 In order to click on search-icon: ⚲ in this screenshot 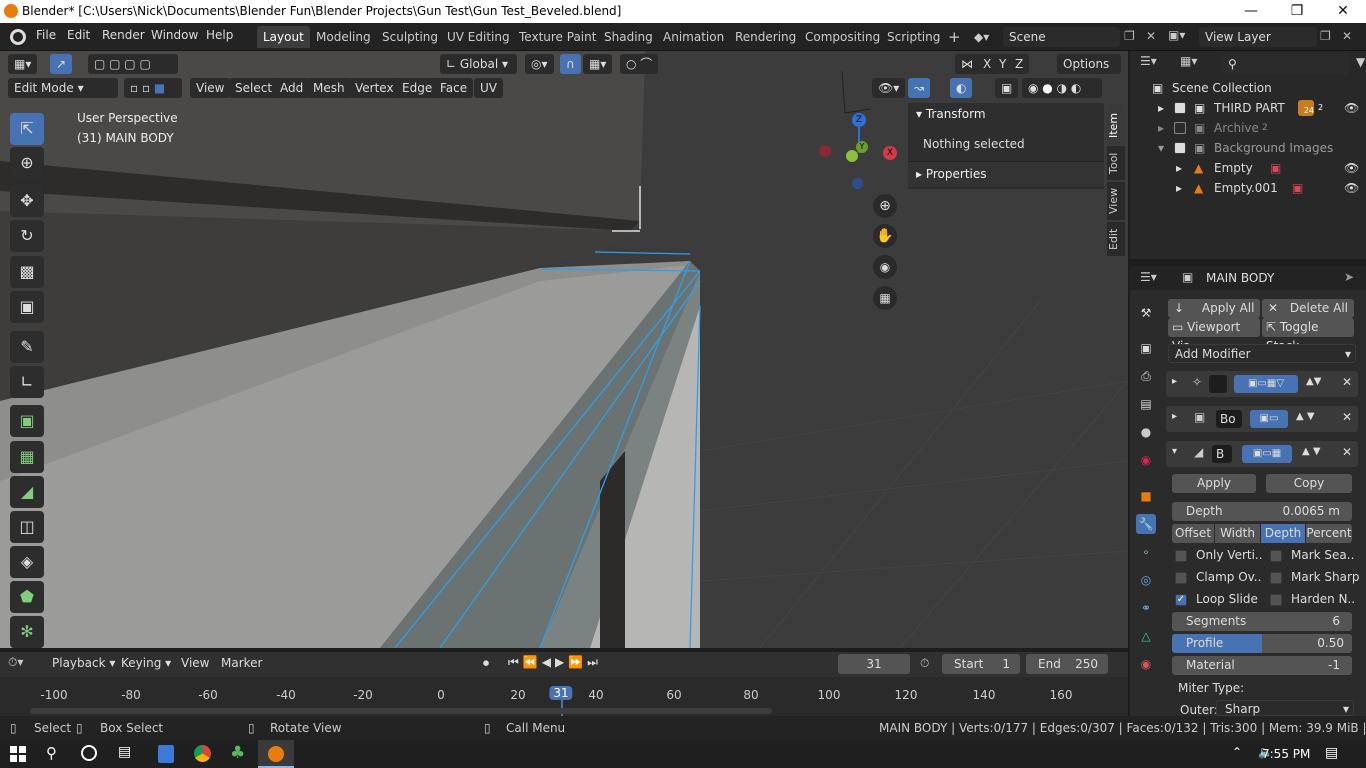, I will do `click(51, 753)`.